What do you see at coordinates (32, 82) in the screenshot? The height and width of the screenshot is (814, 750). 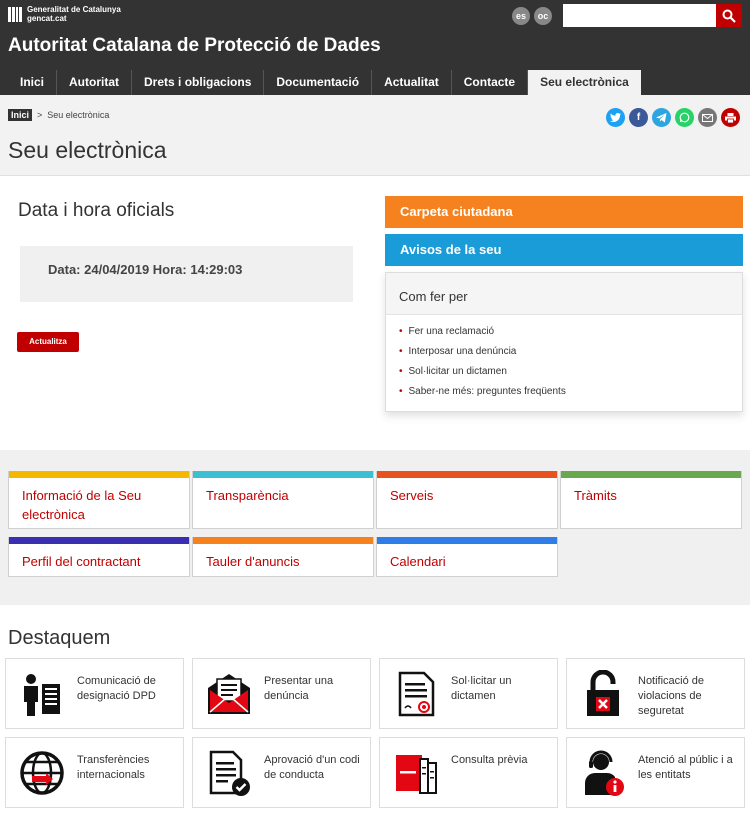 I see `nav-item-inici: Inici` at bounding box center [32, 82].